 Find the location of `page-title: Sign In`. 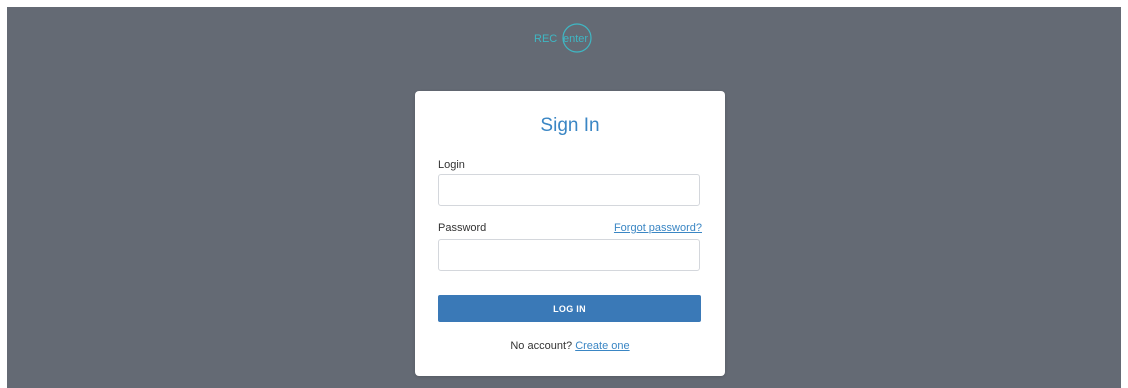

page-title: Sign In is located at coordinates (570, 125).